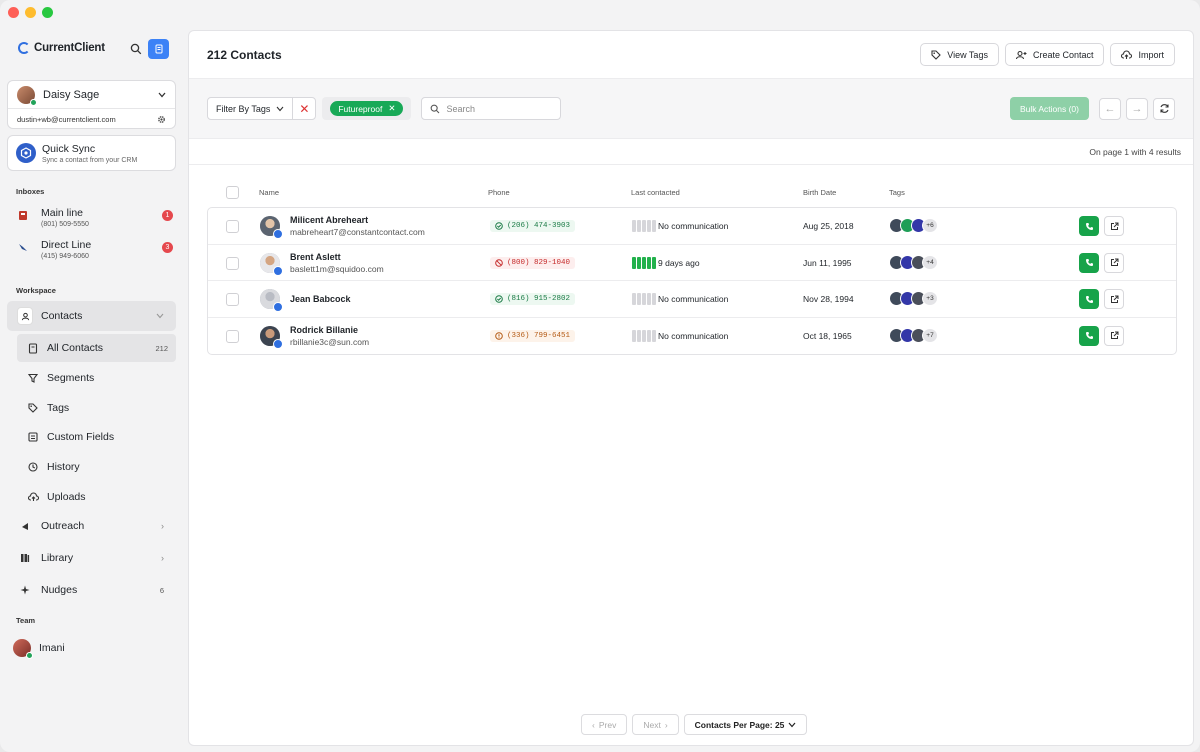 The height and width of the screenshot is (752, 1200). I want to click on library-icon, so click(25, 558).